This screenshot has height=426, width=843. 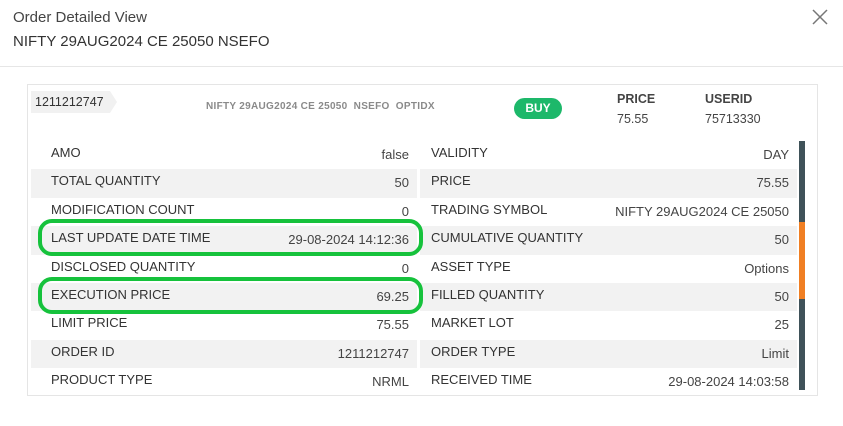 I want to click on detail-key: MARKET LOT, so click(x=472, y=323).